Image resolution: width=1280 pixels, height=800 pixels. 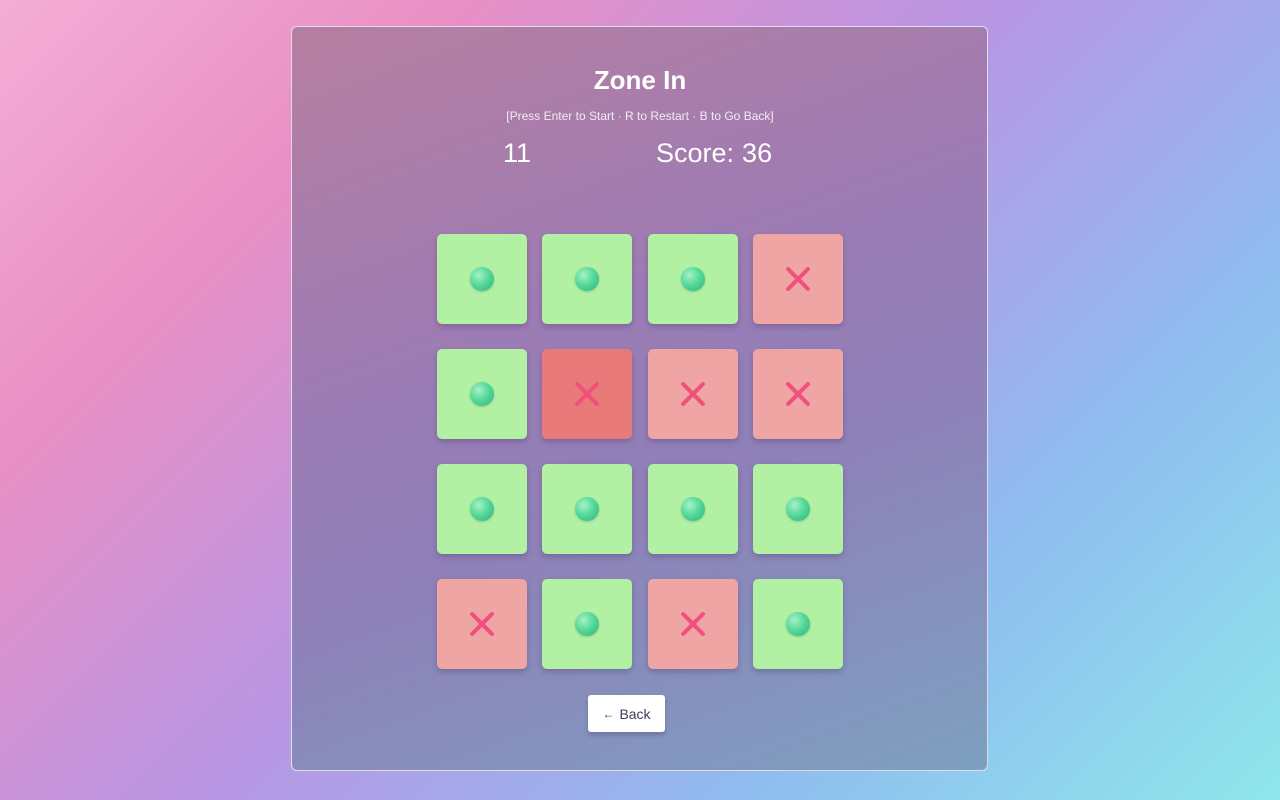 I want to click on game-title: Zone In, so click(x=640, y=80).